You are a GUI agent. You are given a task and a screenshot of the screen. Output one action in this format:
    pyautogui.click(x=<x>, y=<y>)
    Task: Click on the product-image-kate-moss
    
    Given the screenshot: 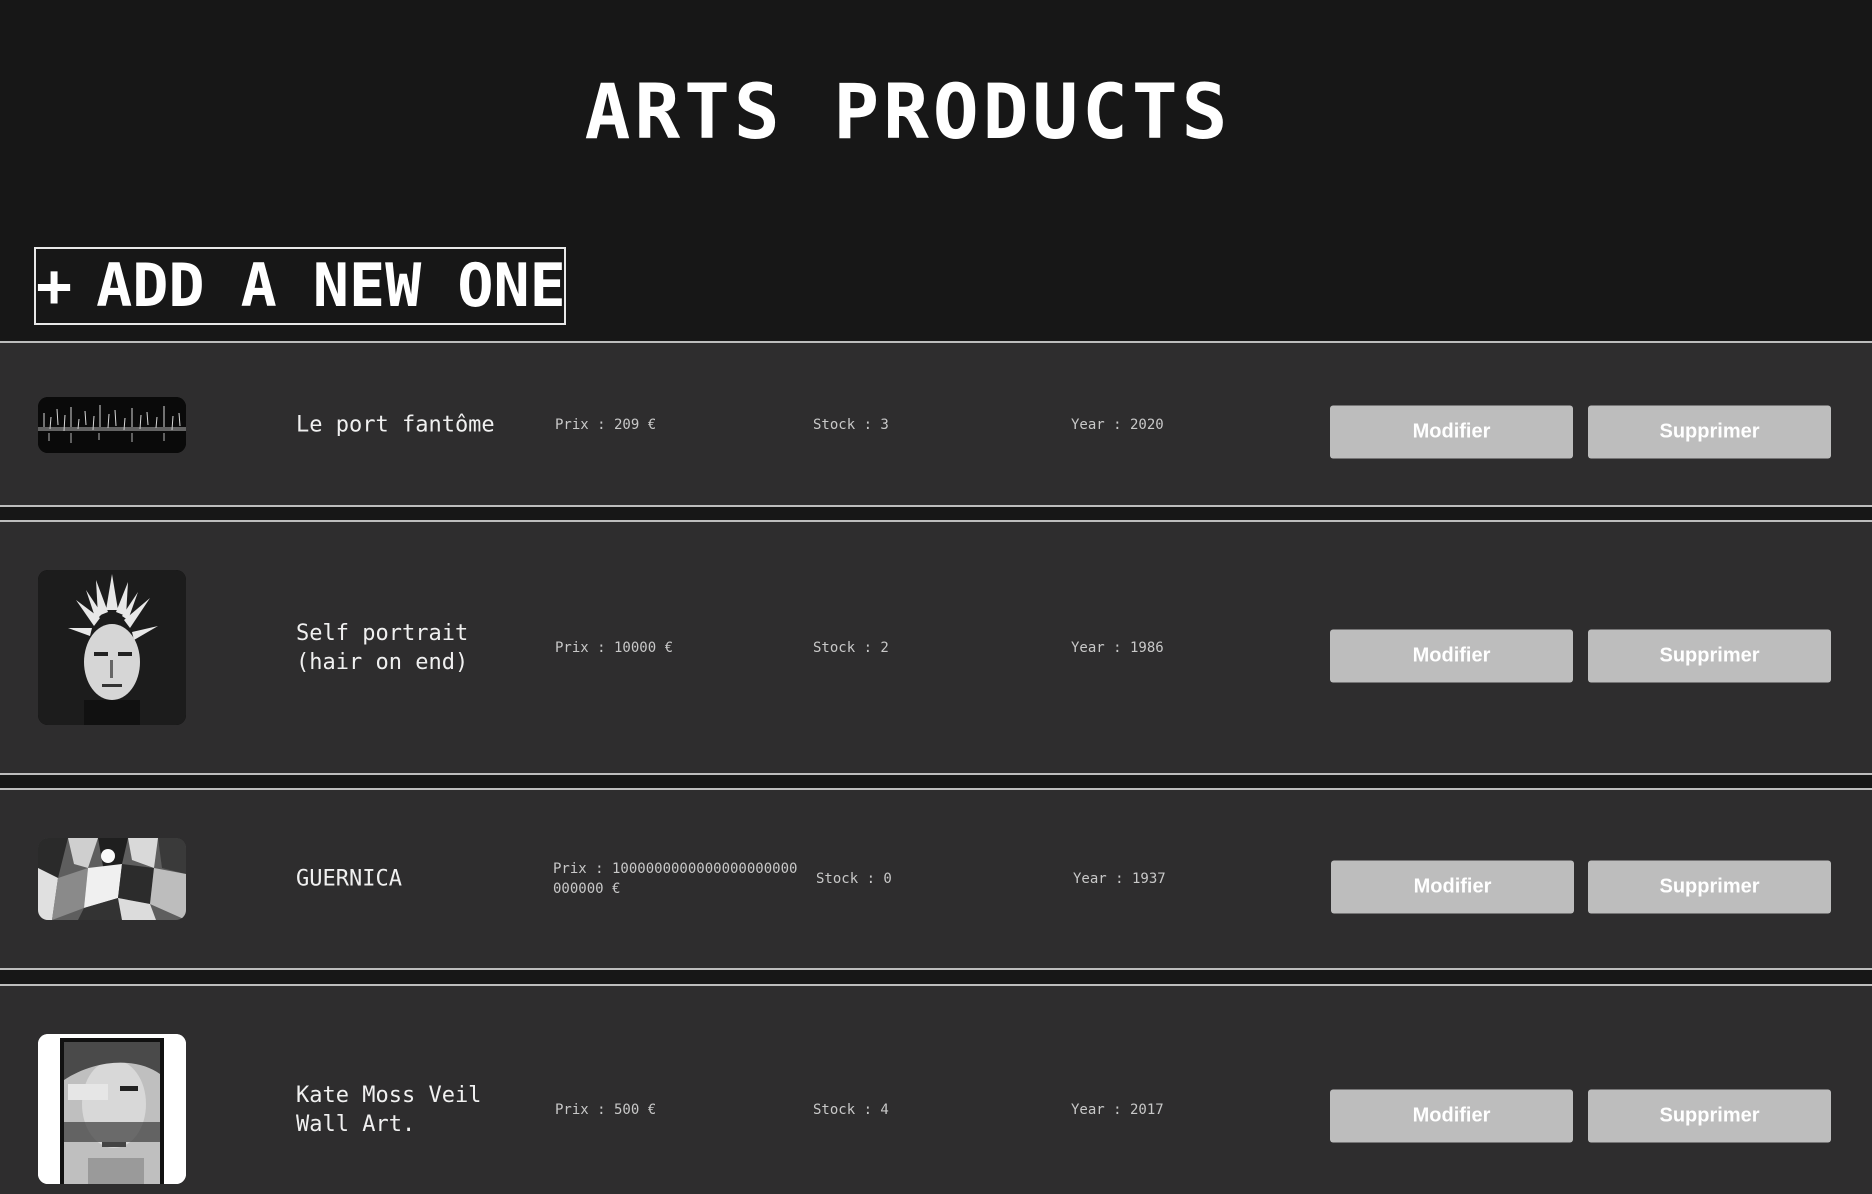 What is the action you would take?
    pyautogui.click(x=112, y=1109)
    